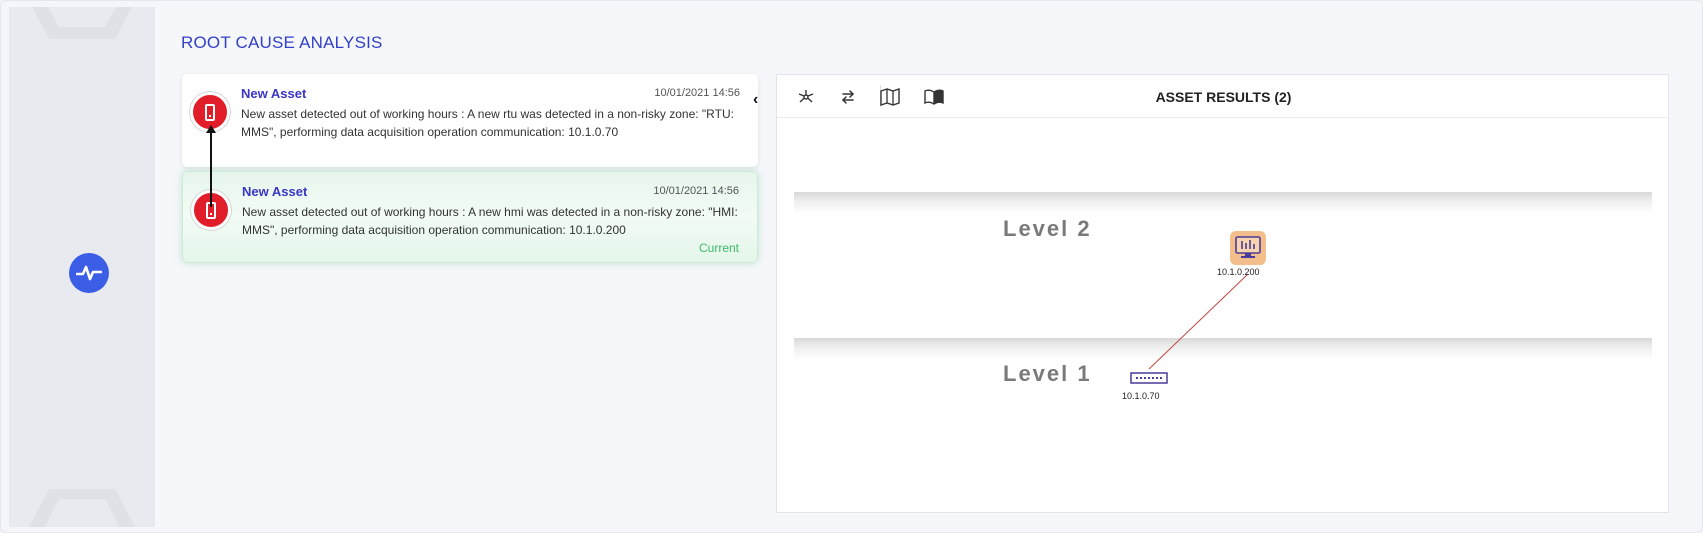 Image resolution: width=1703 pixels, height=533 pixels. I want to click on event-connector-arrow, so click(211, 166).